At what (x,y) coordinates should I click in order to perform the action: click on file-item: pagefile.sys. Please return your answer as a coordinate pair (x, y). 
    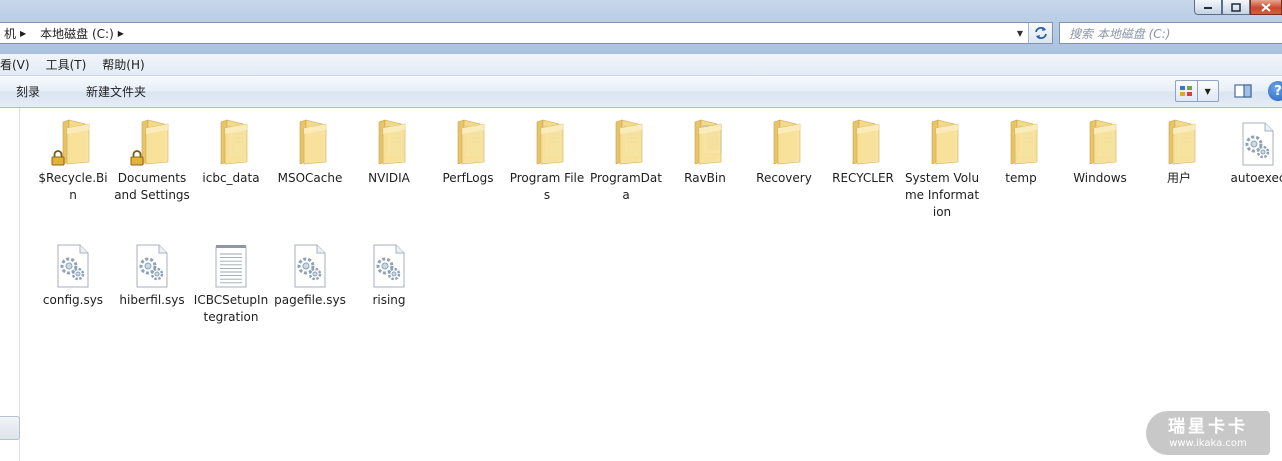
    Looking at the image, I should click on (310, 273).